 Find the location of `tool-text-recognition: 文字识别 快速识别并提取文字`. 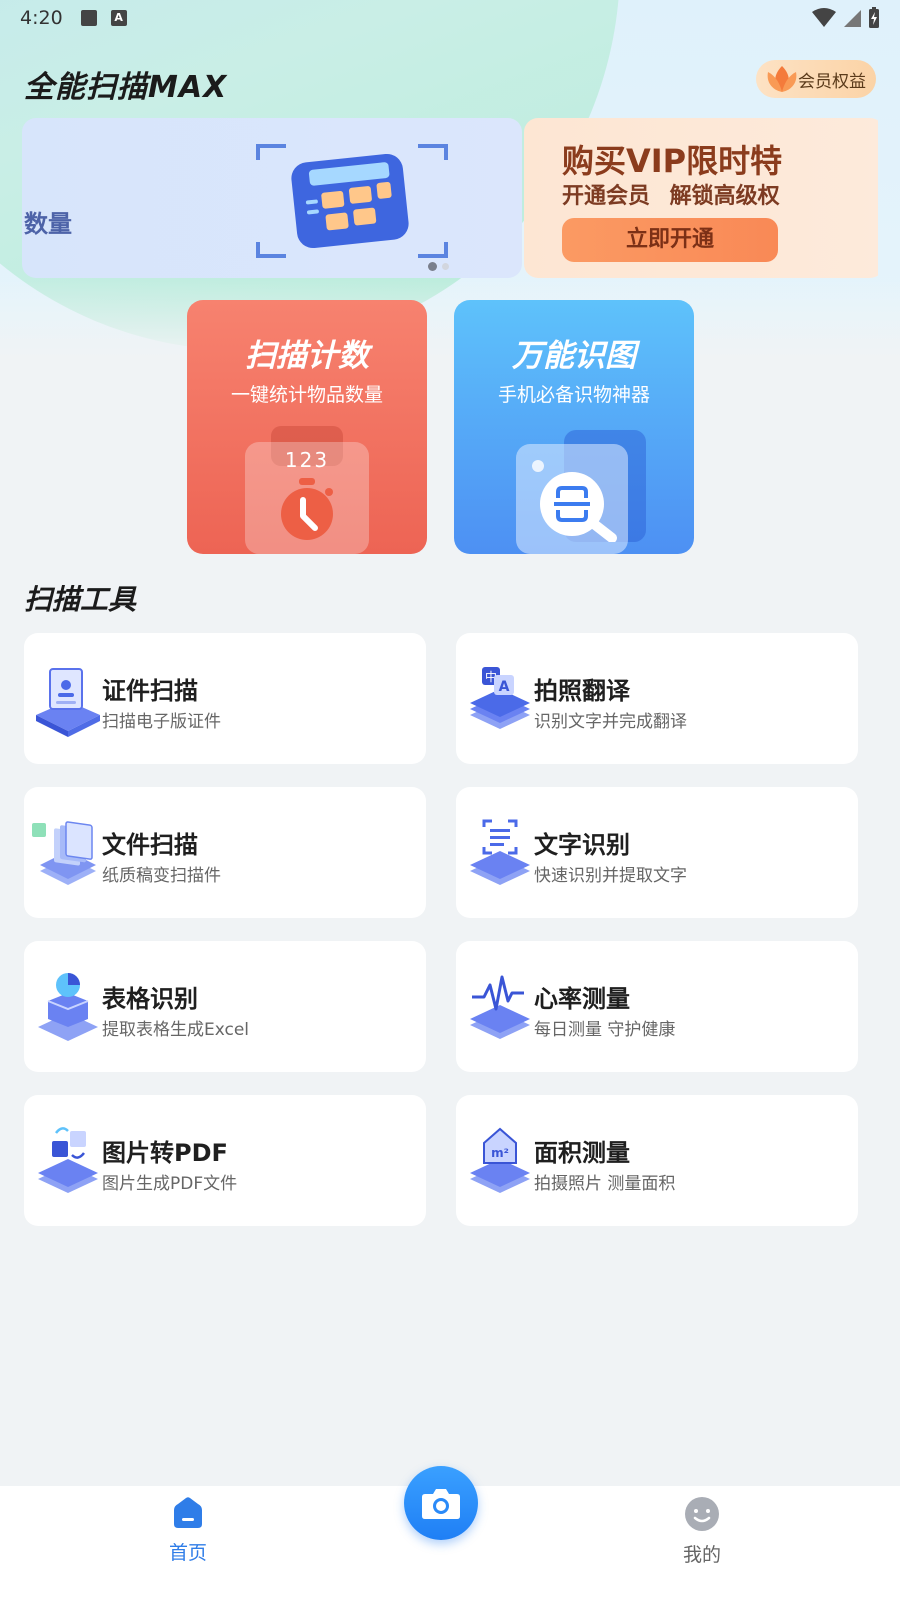

tool-text-recognition: 文字识别 快速识别并提取文字 is located at coordinates (657, 852).